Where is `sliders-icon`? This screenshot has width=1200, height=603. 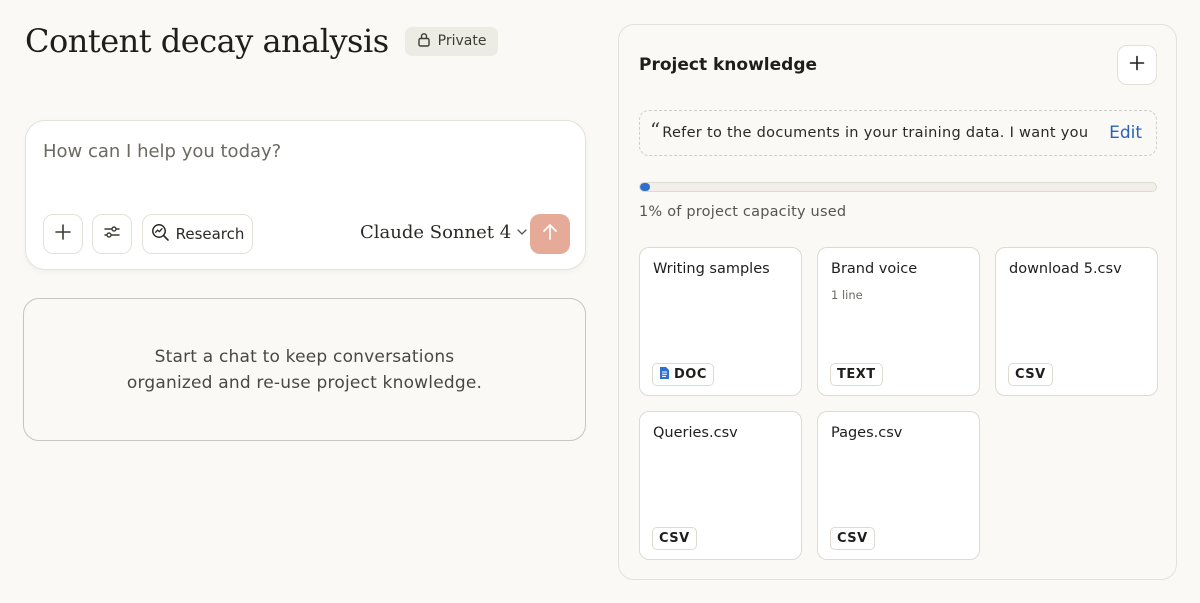
sliders-icon is located at coordinates (112, 234).